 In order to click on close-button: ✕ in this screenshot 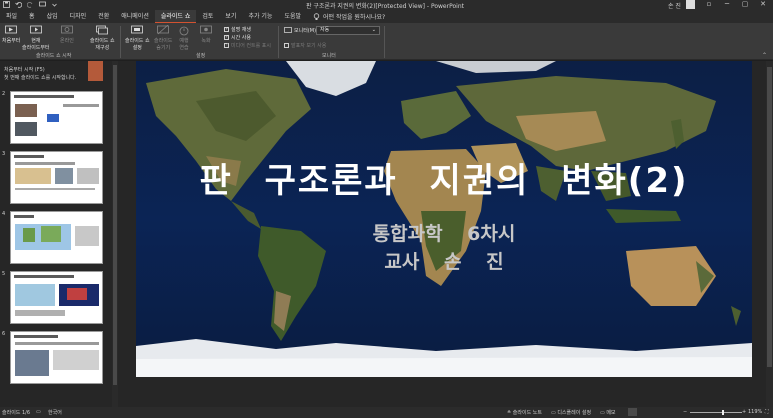, I will do `click(763, 5)`.